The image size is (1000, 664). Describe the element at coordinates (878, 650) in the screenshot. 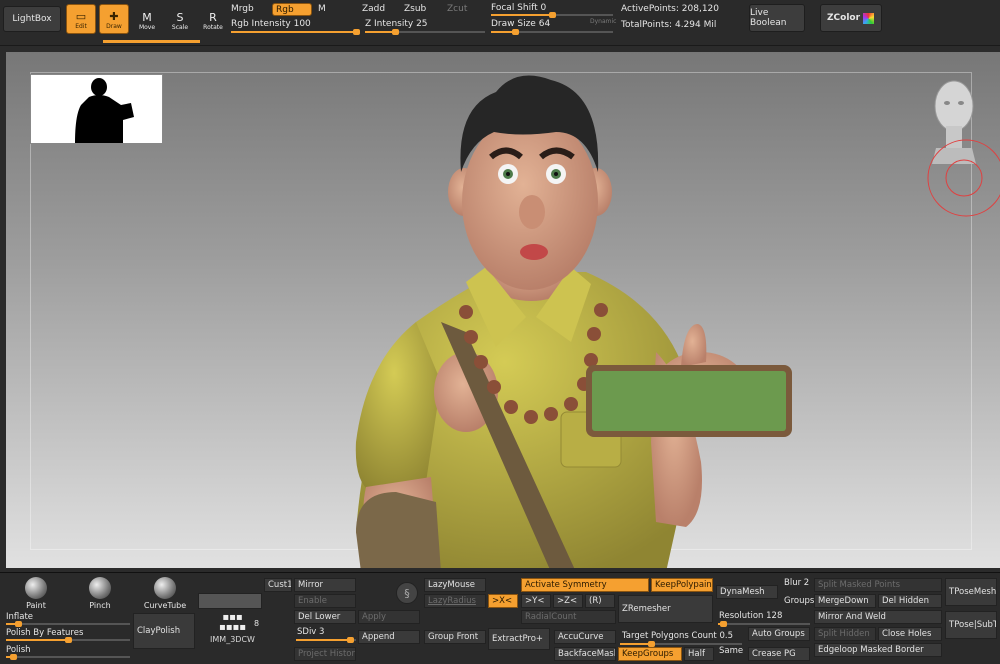

I see `edgeloop-masked-border-button: Edgeloop Masked Border` at that location.